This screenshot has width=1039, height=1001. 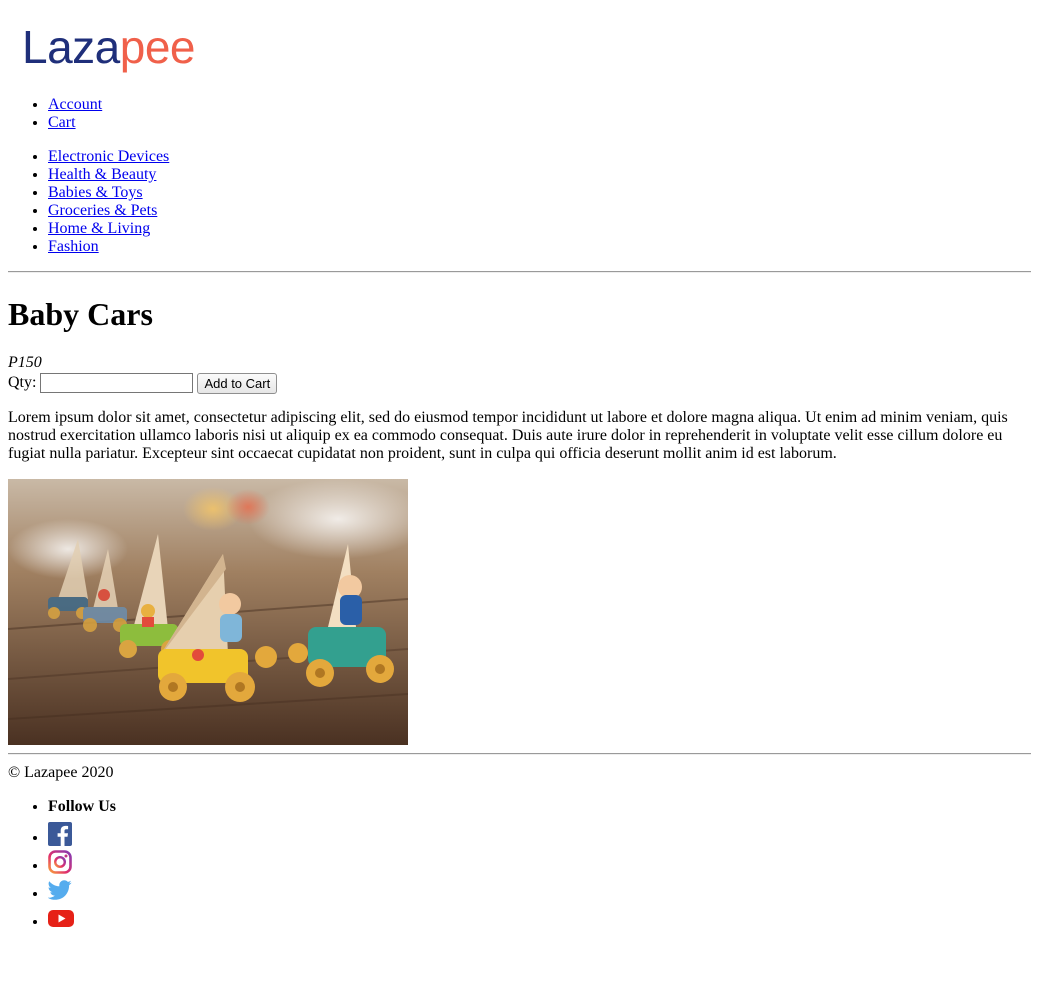 I want to click on add-to-cart-form: Qty: Add to Cart, so click(x=143, y=383).